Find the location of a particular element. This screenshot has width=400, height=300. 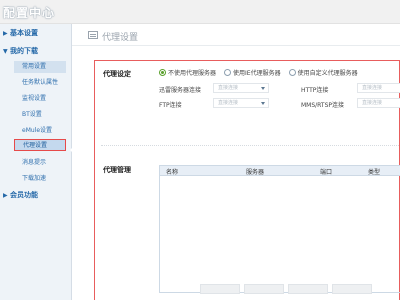

page-header: 代理设置 is located at coordinates (236, 35).